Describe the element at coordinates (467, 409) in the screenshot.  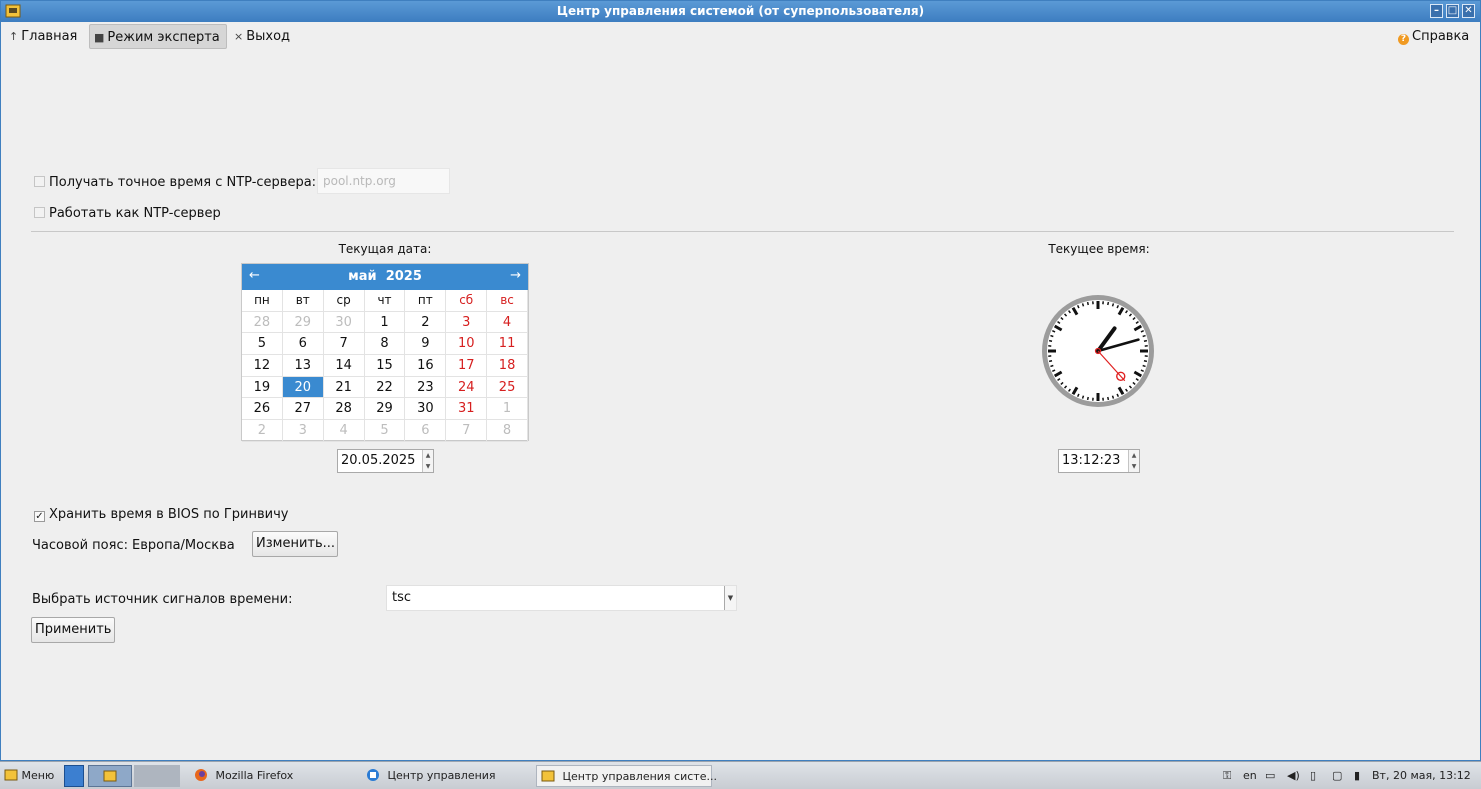
I see `calendar-day: 31` at that location.